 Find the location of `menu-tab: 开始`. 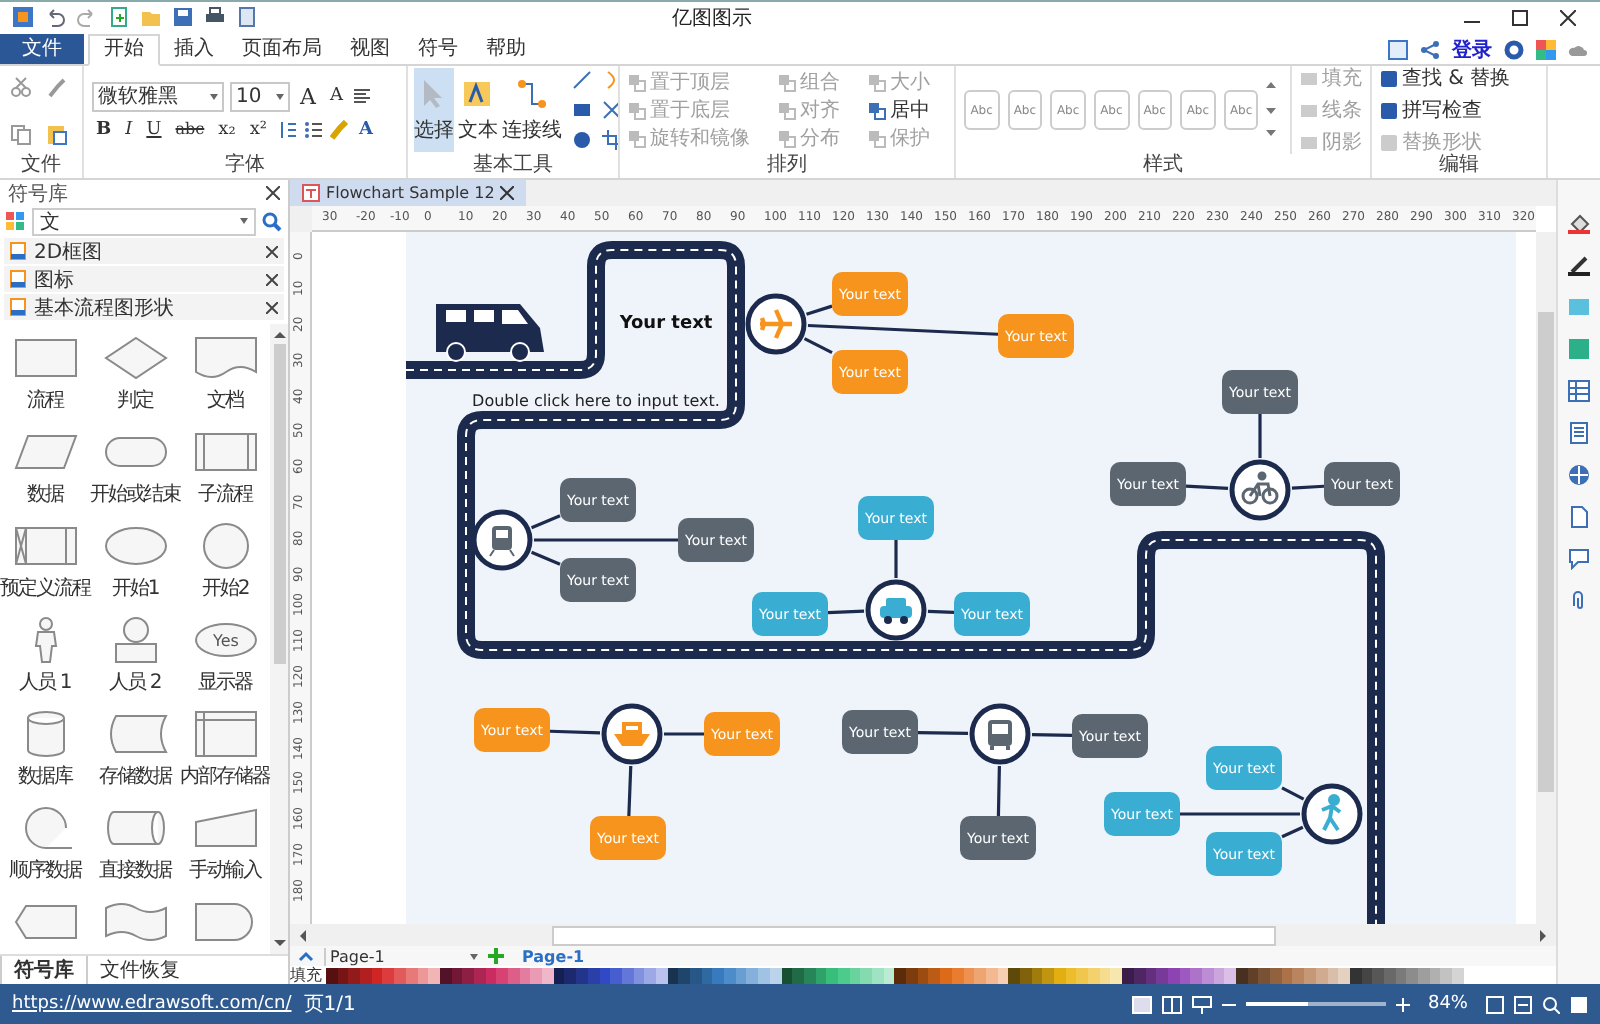

menu-tab: 开始 is located at coordinates (124, 50).